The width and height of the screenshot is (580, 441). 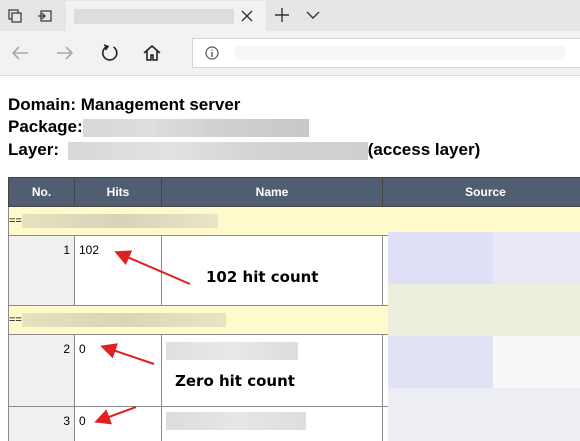 What do you see at coordinates (127, 354) in the screenshot?
I see `arrow-to-row2-zero` at bounding box center [127, 354].